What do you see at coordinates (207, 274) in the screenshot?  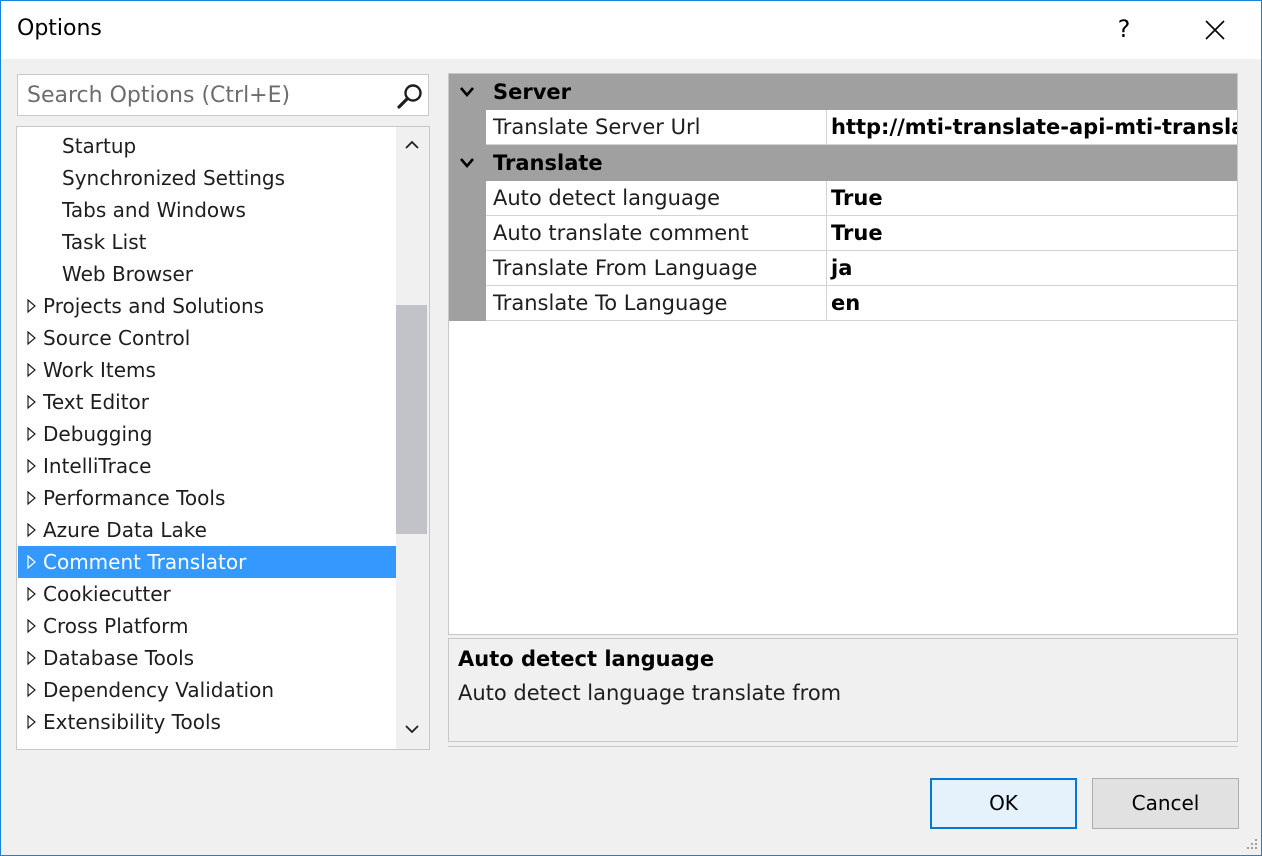 I see `tree-item-web-browser: Web Browser` at bounding box center [207, 274].